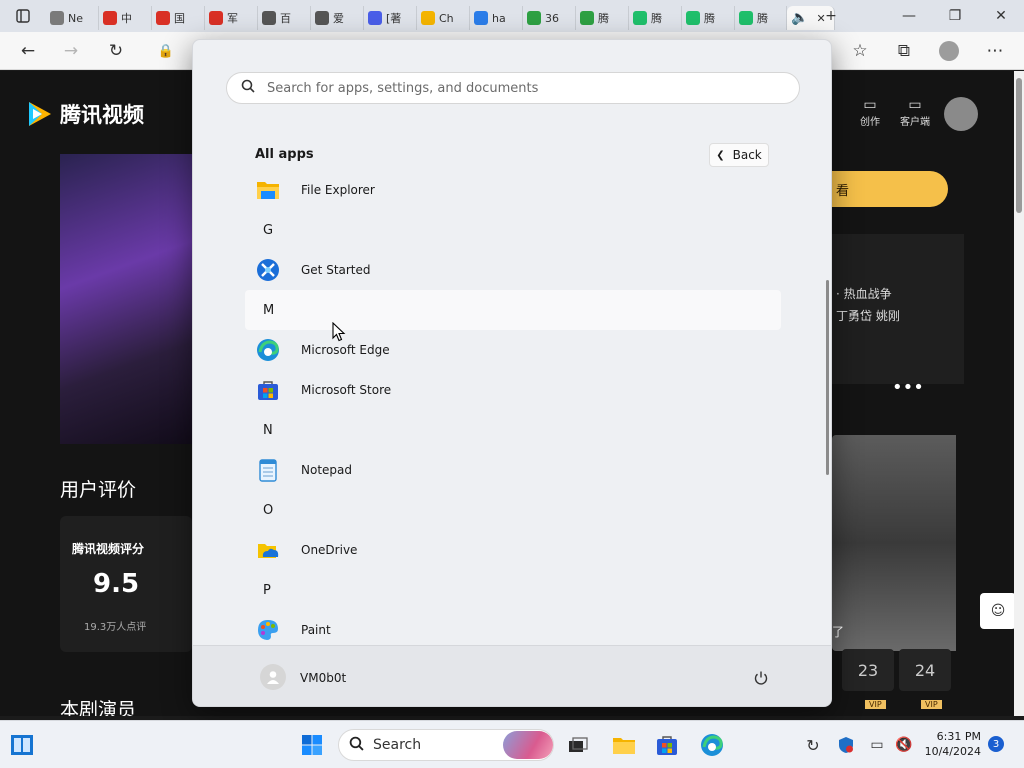 The width and height of the screenshot is (1024, 768). I want to click on restore-button: ❐, so click(955, 16).